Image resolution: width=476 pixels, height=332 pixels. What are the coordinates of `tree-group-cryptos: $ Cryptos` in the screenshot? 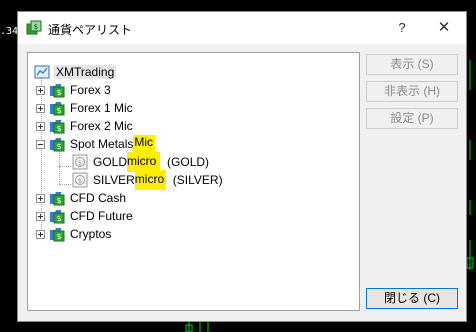 It's located at (73, 234).